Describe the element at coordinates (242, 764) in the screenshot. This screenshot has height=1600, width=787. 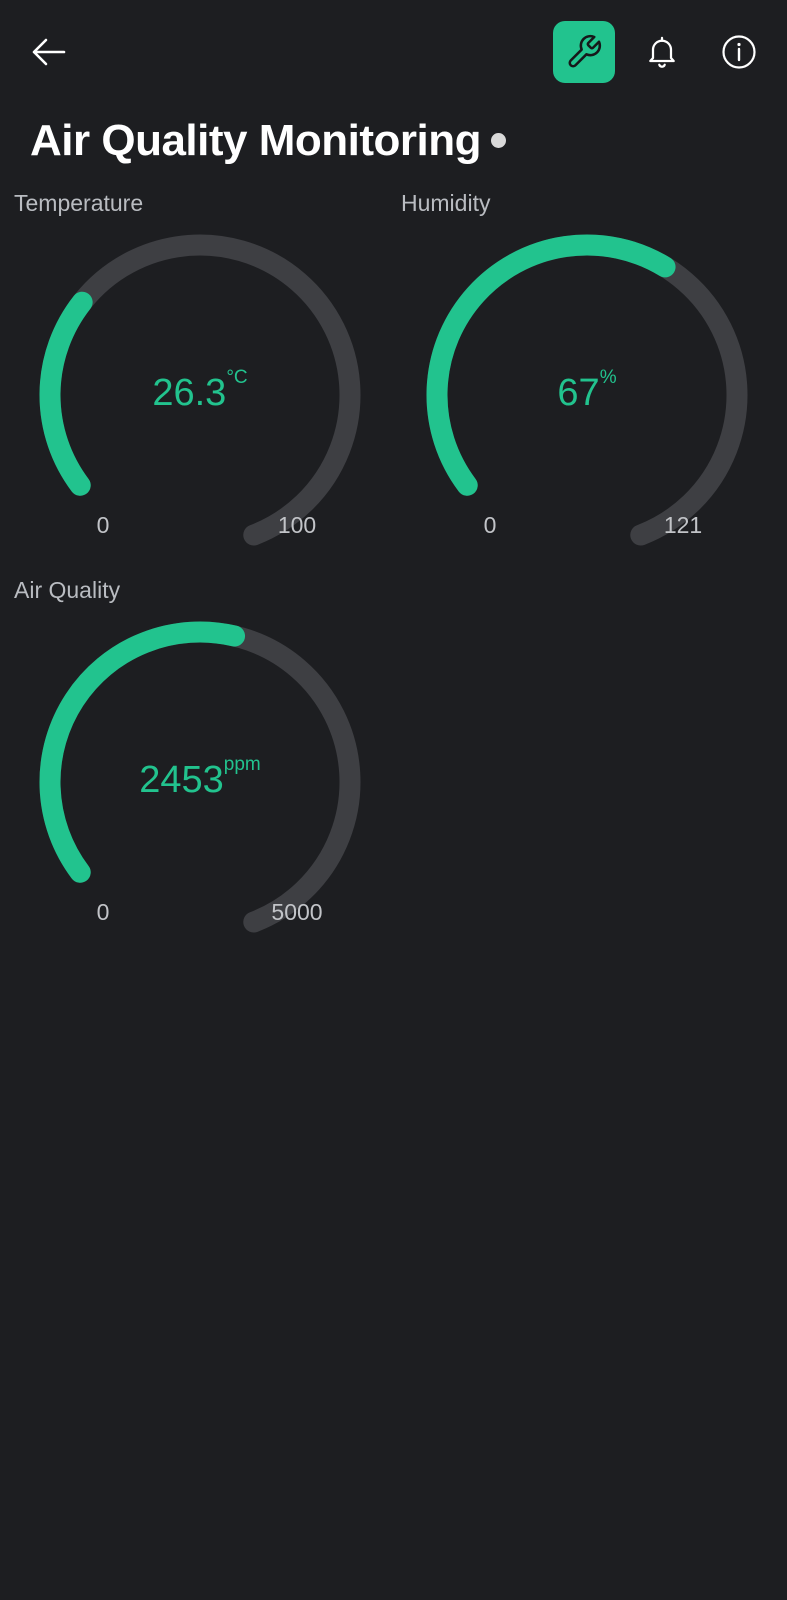
I see `gauge-unit: ppm` at that location.